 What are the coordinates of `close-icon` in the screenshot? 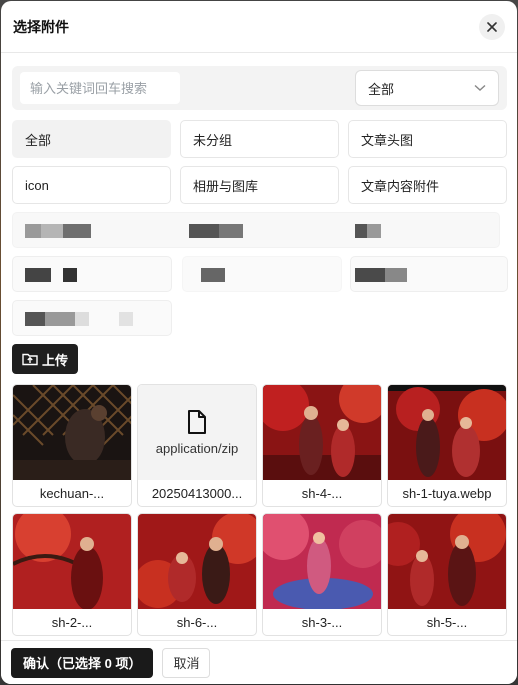 It's located at (492, 26).